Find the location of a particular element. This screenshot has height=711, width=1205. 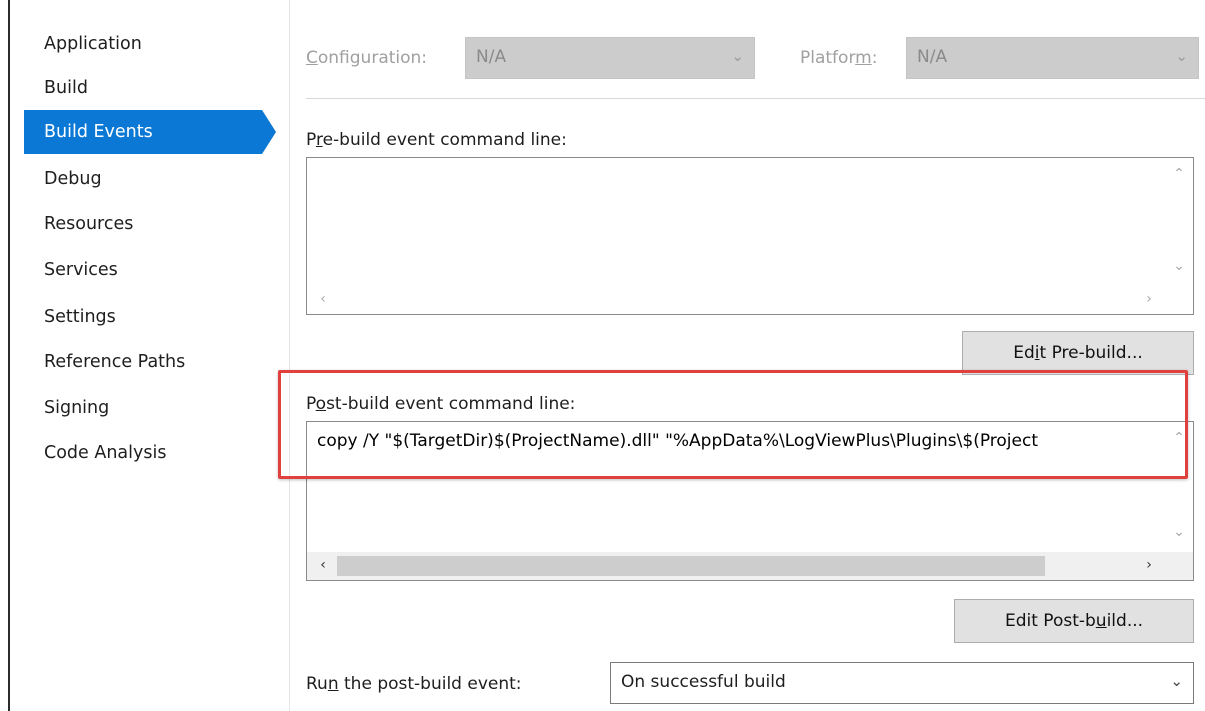

sidebar-item-label: Resources is located at coordinates (89, 224).